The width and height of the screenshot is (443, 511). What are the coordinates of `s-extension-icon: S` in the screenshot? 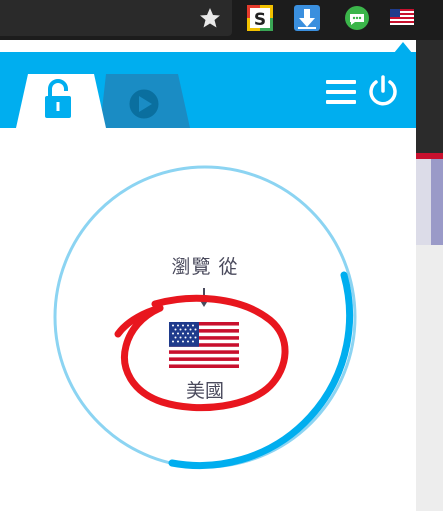 It's located at (260, 18).